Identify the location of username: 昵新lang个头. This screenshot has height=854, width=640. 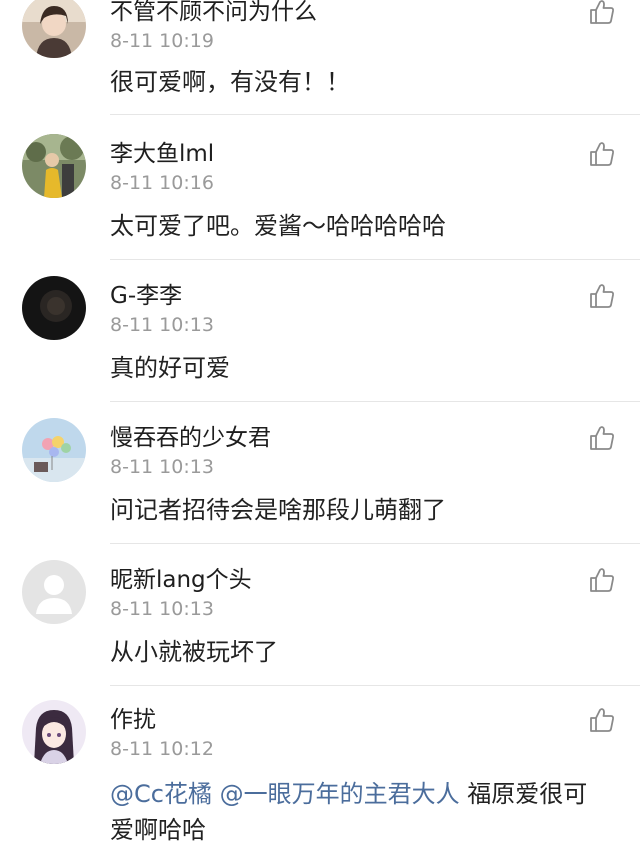
(181, 580).